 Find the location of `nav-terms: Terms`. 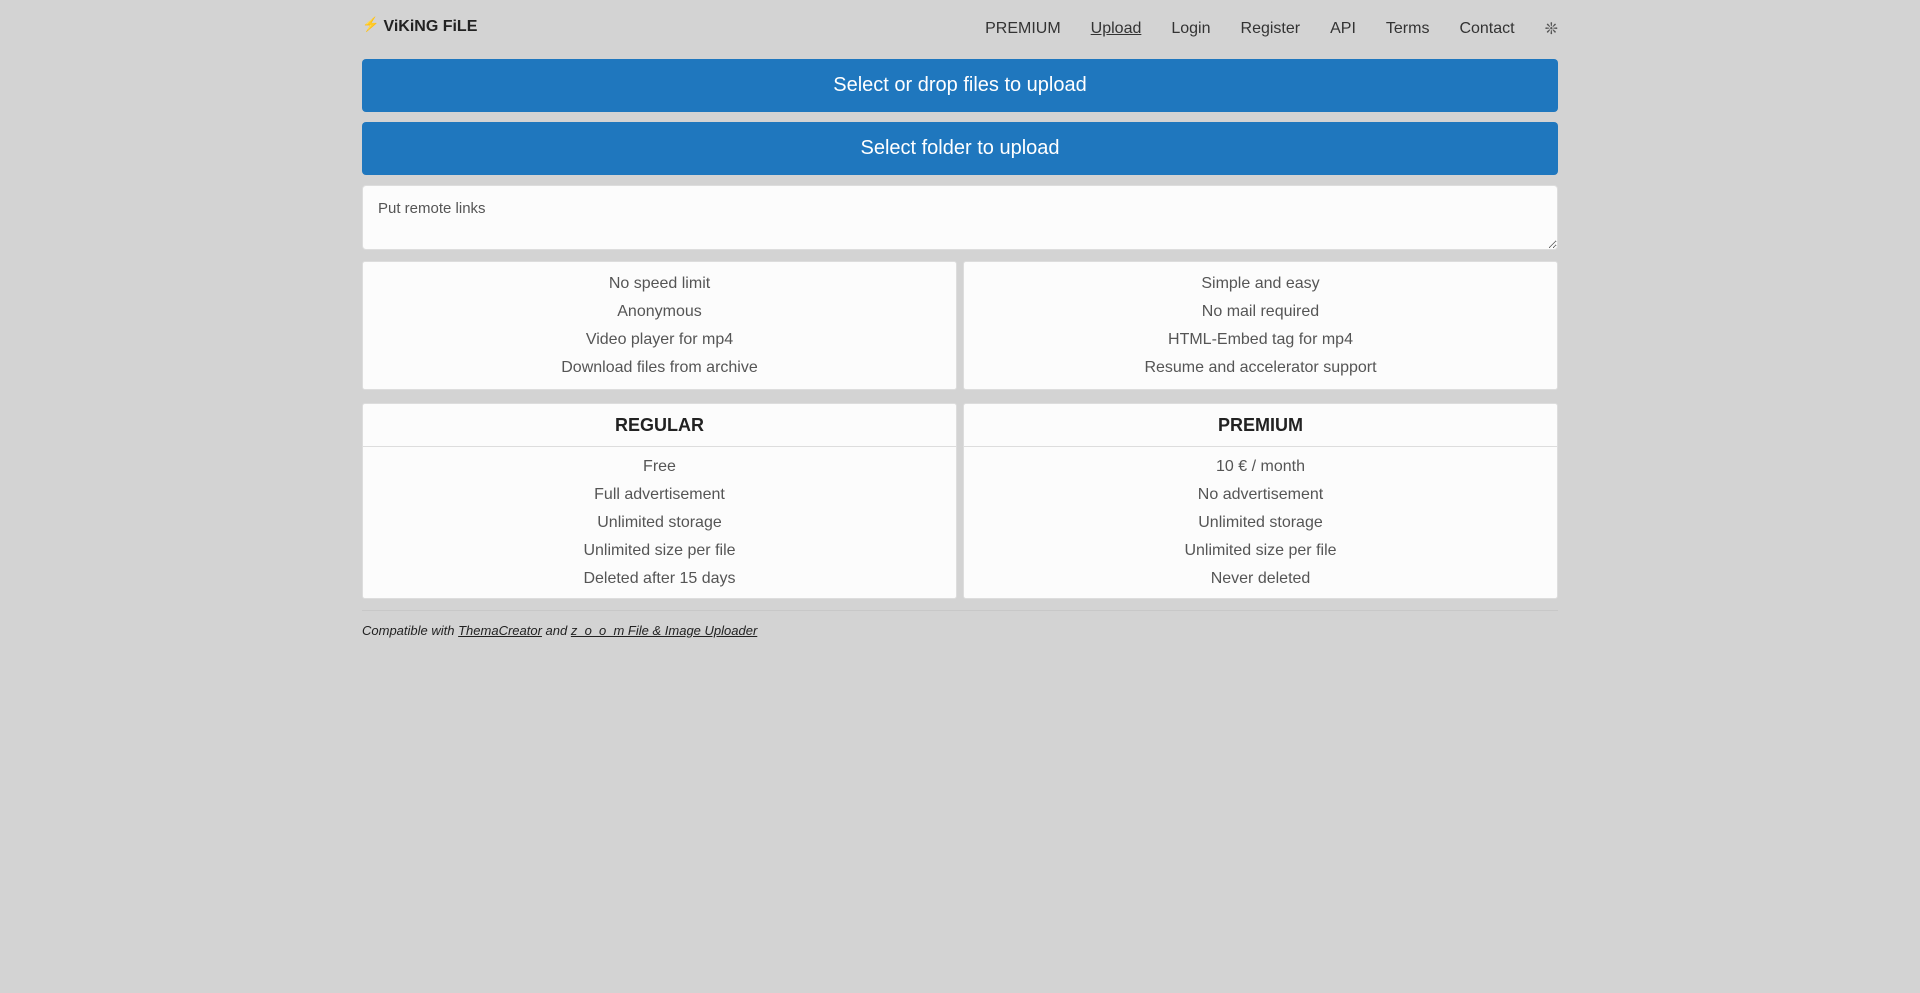

nav-terms: Terms is located at coordinates (1408, 29).